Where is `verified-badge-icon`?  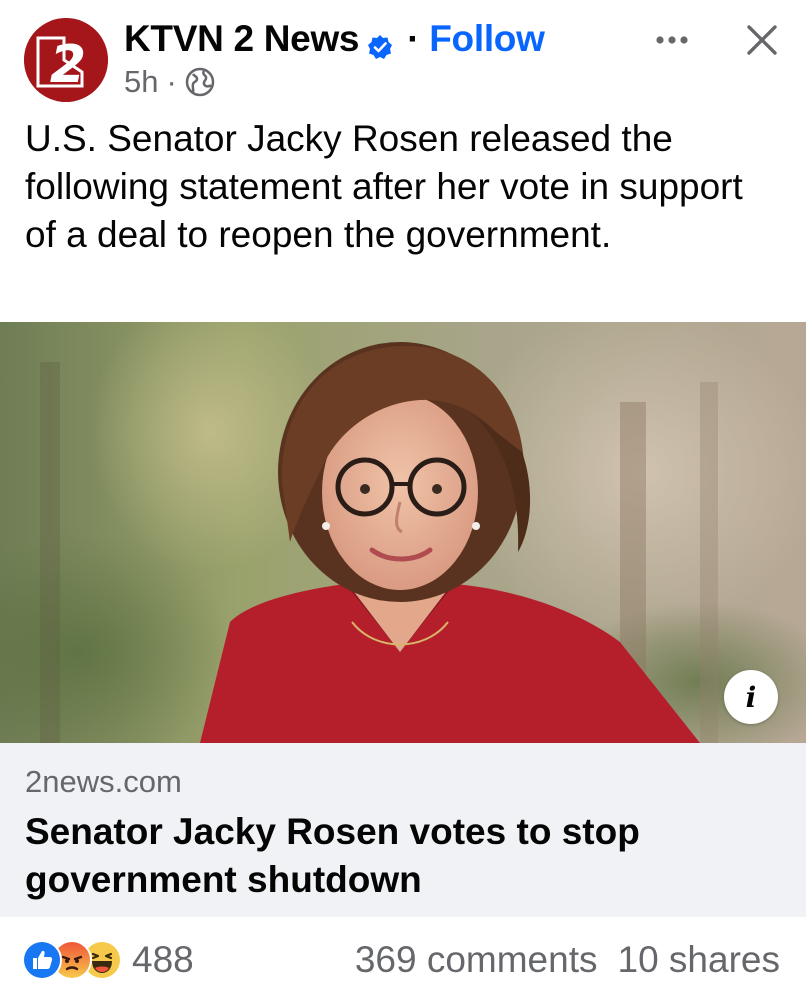
verified-badge-icon is located at coordinates (380, 43).